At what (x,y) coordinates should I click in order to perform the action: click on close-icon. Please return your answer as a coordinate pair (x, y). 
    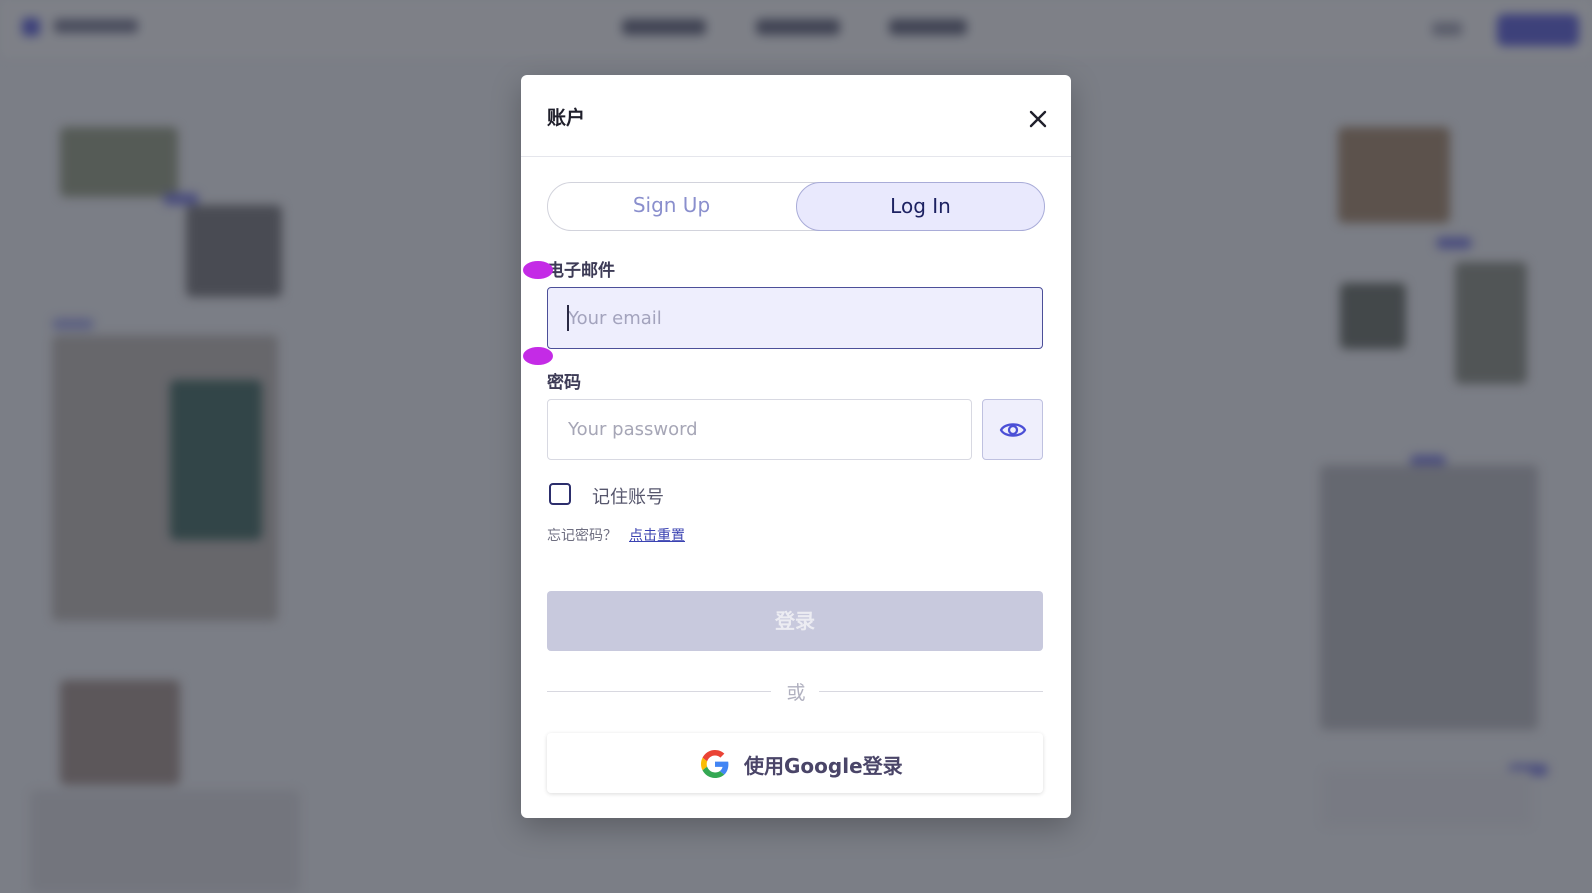
    Looking at the image, I should click on (1038, 119).